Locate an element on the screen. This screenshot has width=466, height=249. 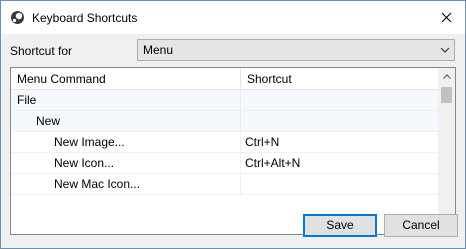
close-icon is located at coordinates (446, 17).